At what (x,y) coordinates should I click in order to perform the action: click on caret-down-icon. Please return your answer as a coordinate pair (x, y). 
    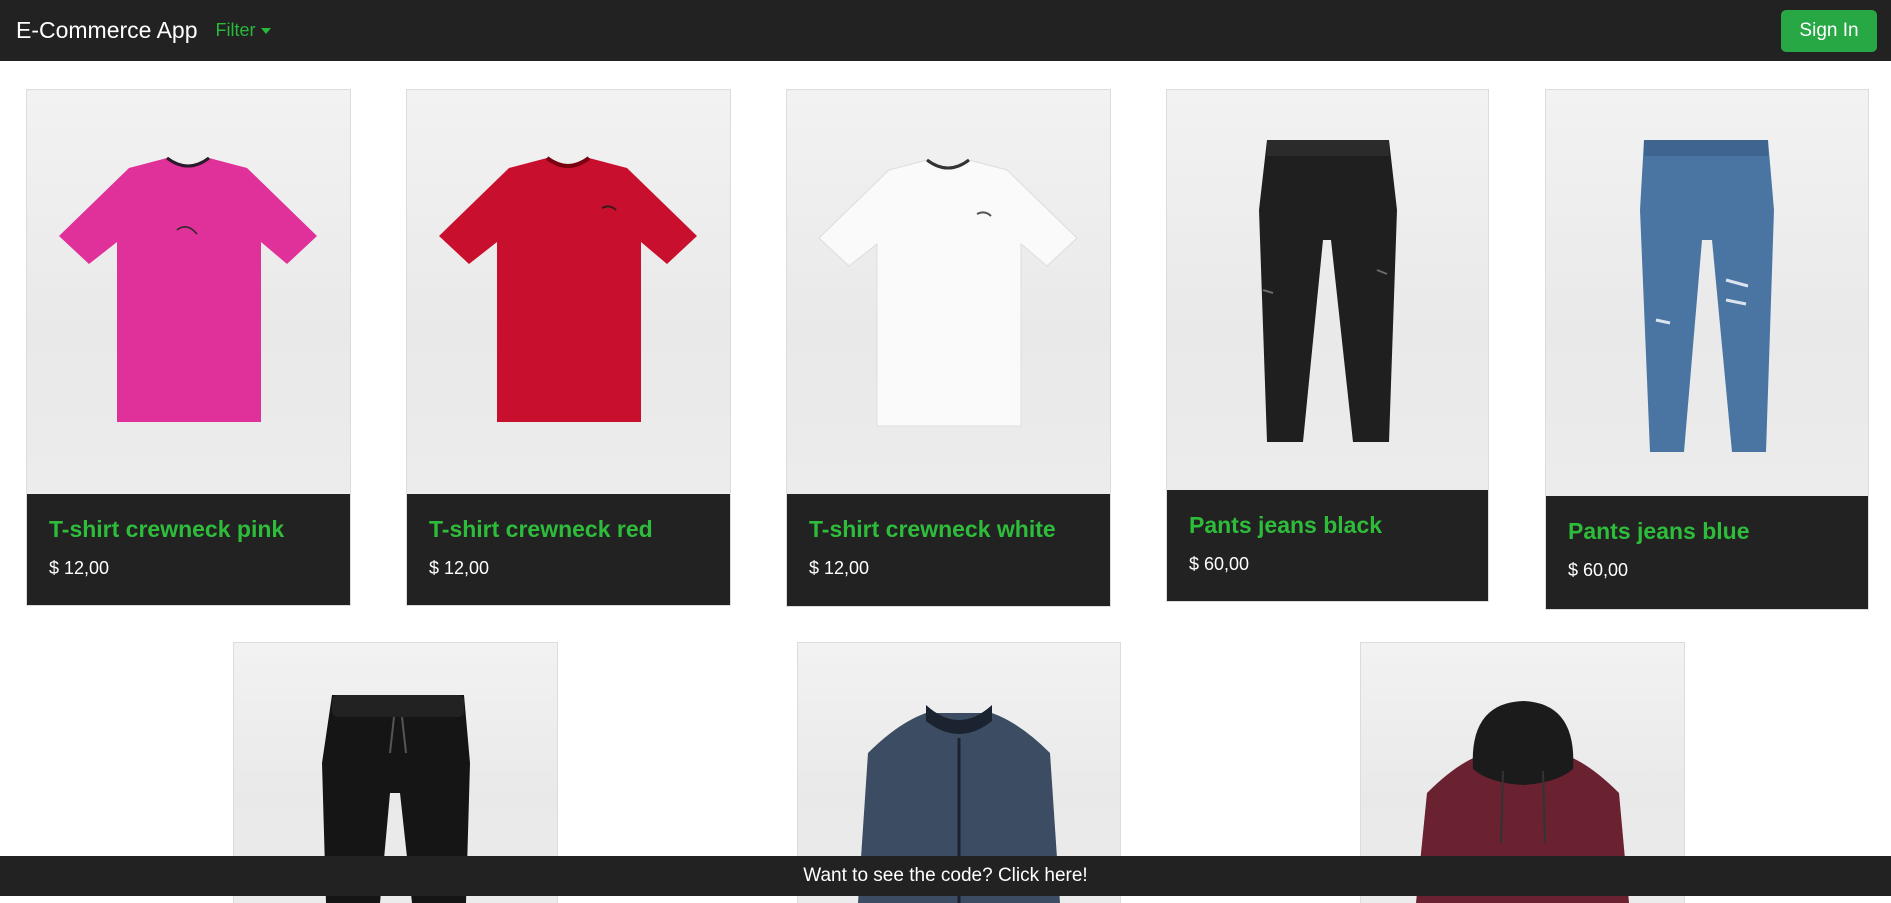
    Looking at the image, I should click on (265, 30).